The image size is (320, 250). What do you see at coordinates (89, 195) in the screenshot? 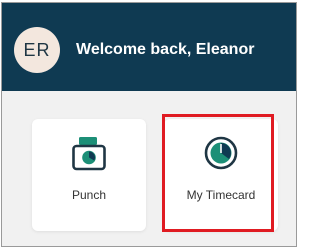
I see `punch-label: Punch` at bounding box center [89, 195].